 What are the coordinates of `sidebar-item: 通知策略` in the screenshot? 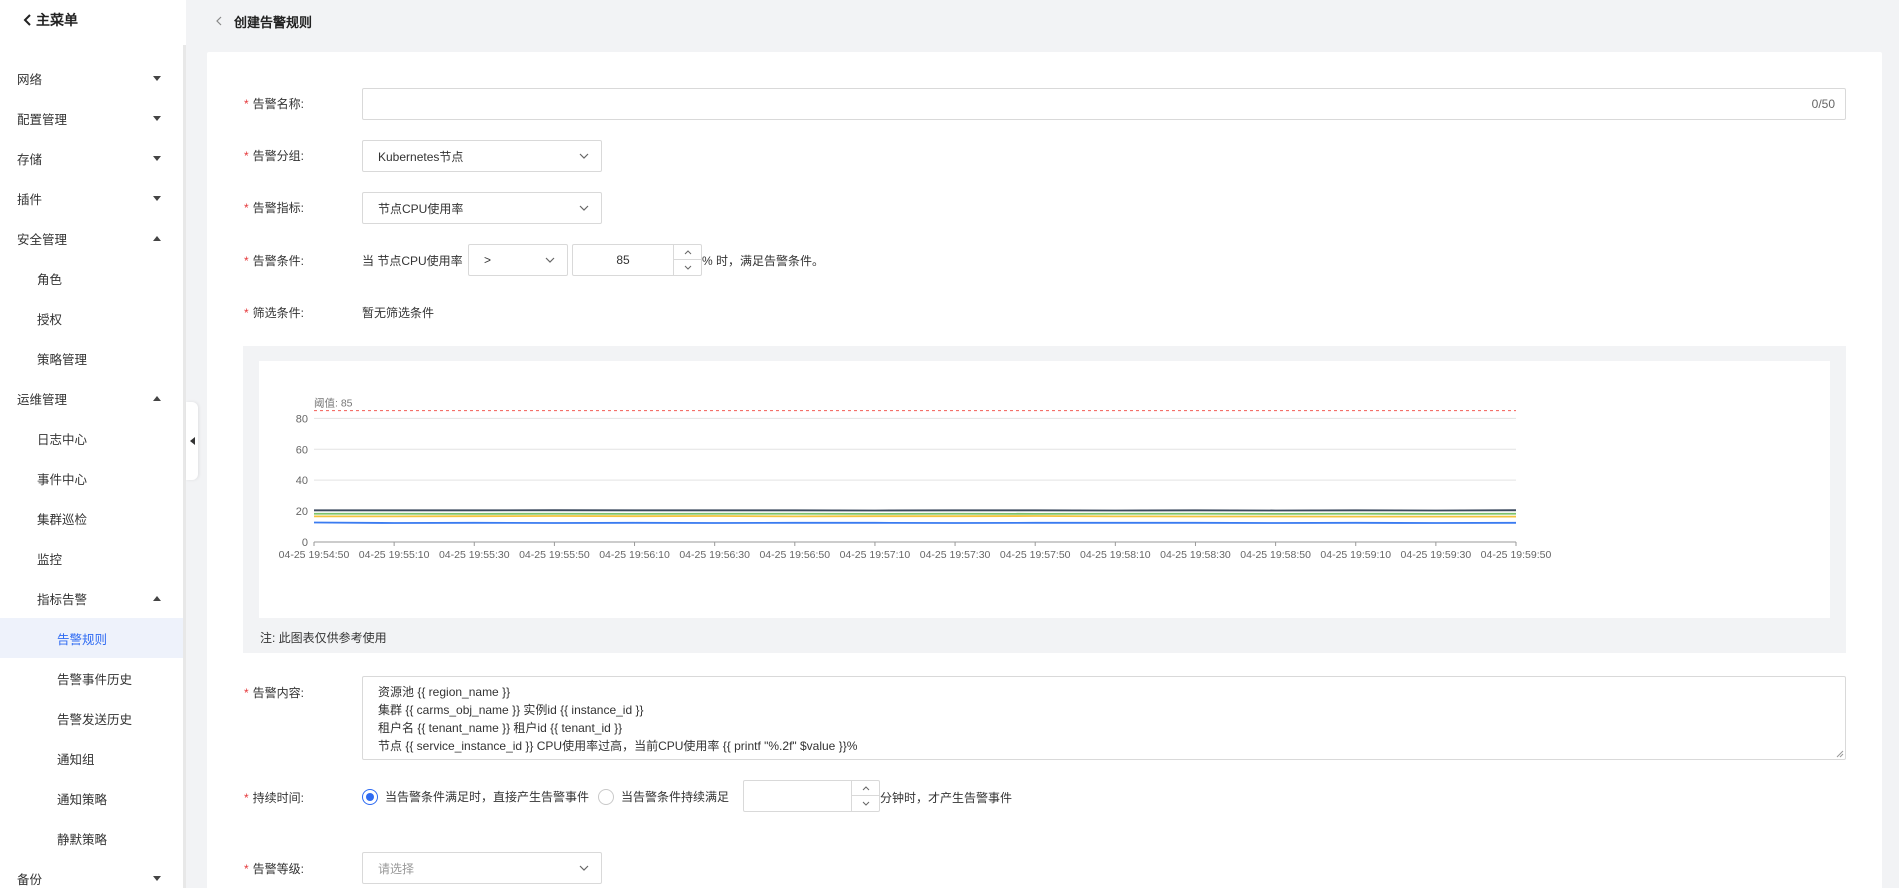 It's located at (91, 798).